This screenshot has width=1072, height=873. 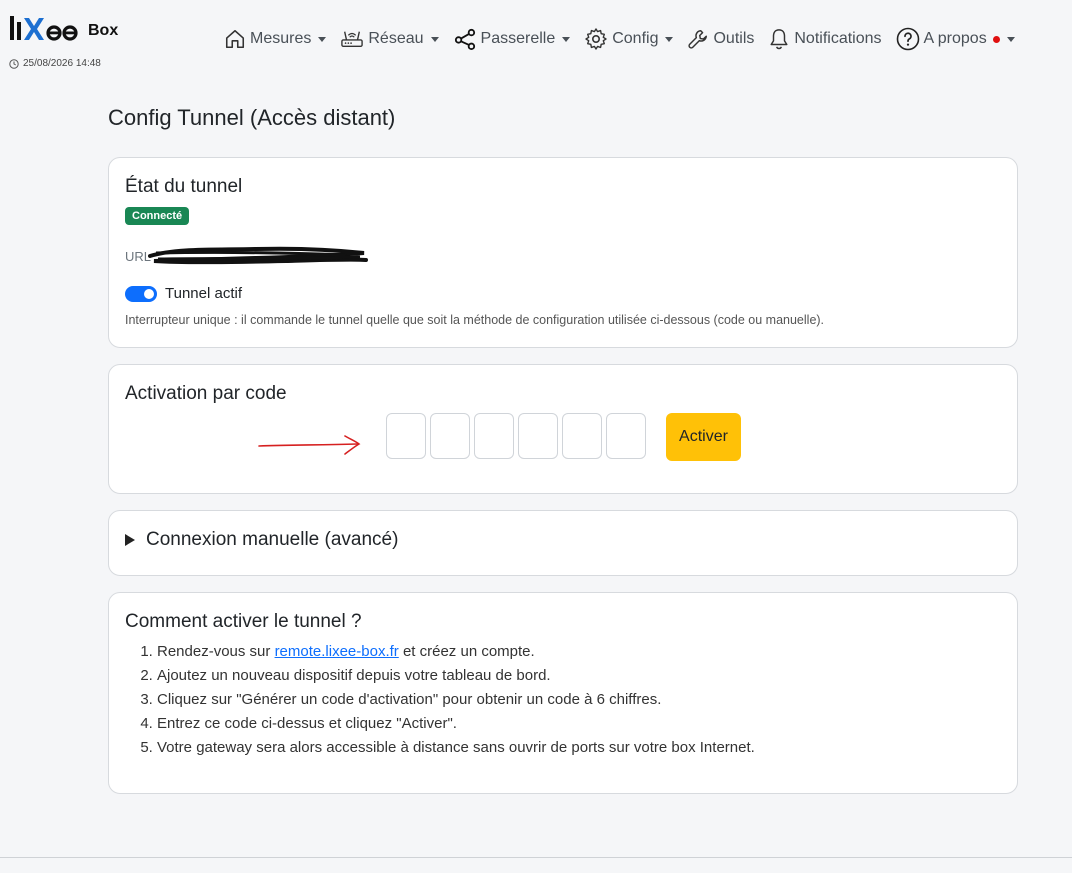 What do you see at coordinates (838, 38) in the screenshot?
I see `nav-notifications-label: Notifications` at bounding box center [838, 38].